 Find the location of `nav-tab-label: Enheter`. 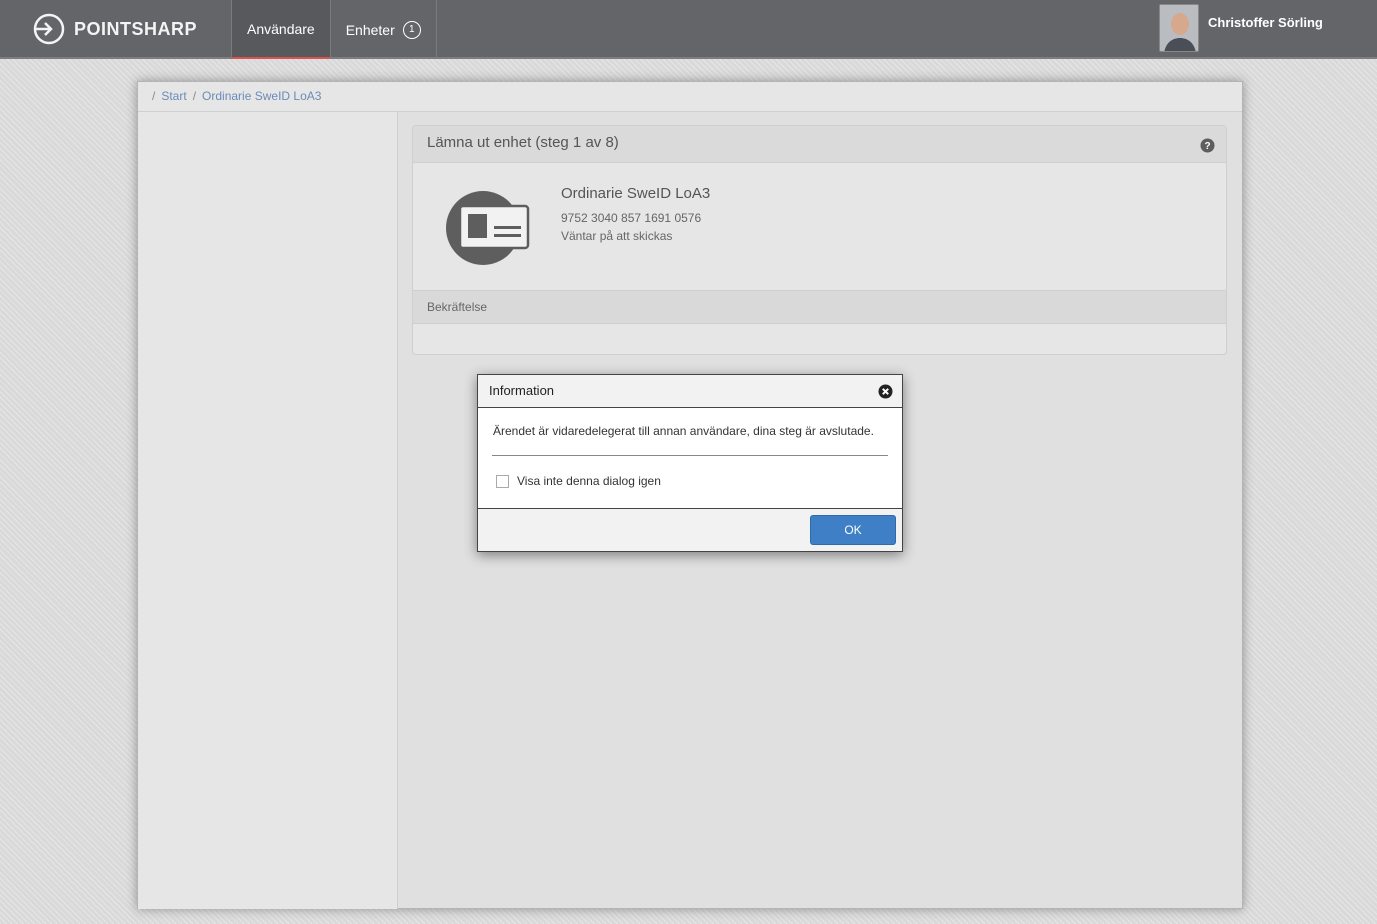

nav-tab-label: Enheter is located at coordinates (370, 29).